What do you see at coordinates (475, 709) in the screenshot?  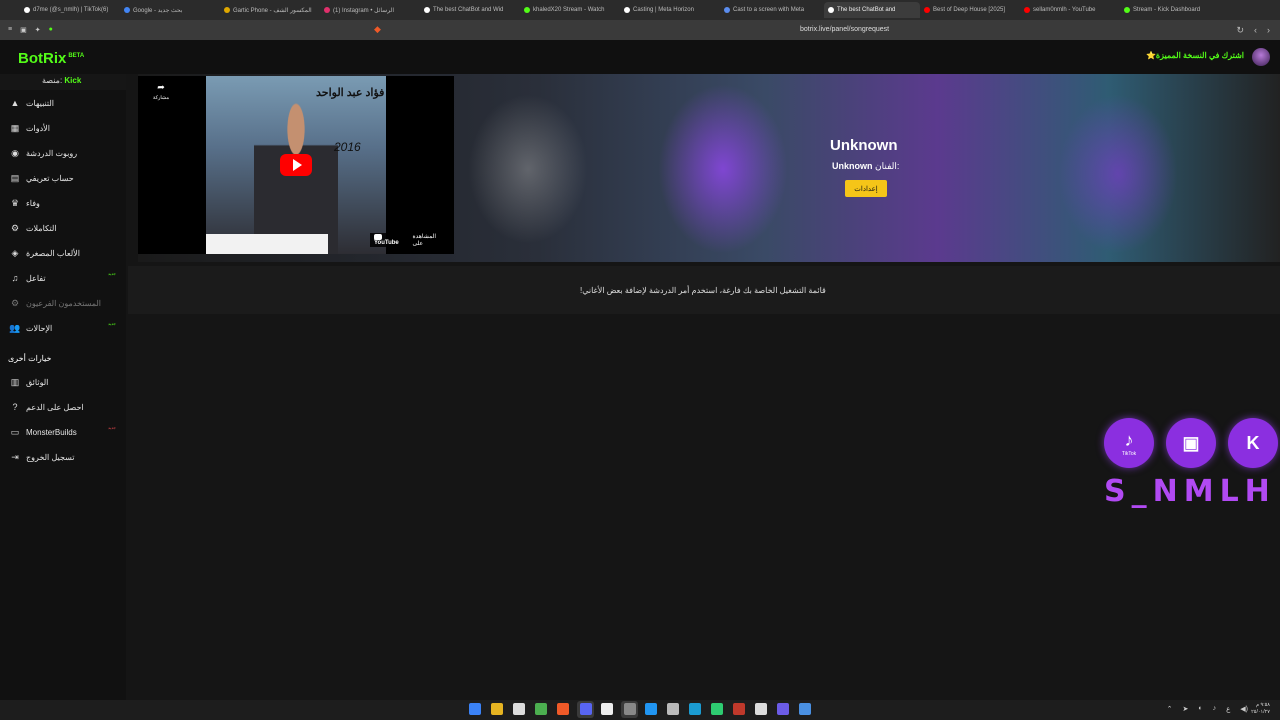 I see `start-icon` at bounding box center [475, 709].